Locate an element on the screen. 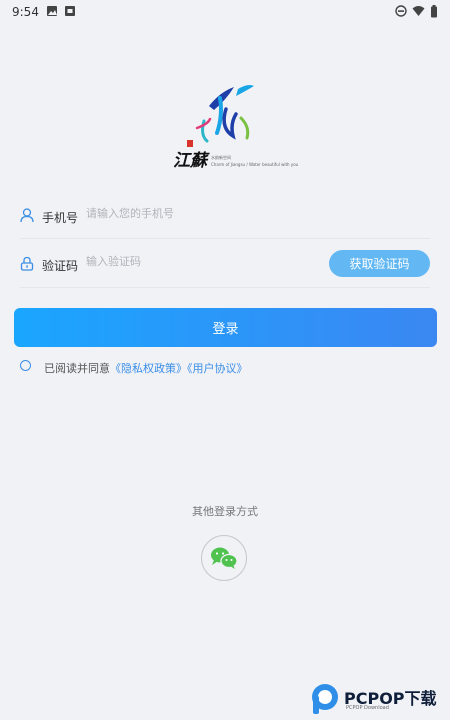 Image resolution: width=450 pixels, height=720 pixels. phone-input is located at coordinates (196, 213).